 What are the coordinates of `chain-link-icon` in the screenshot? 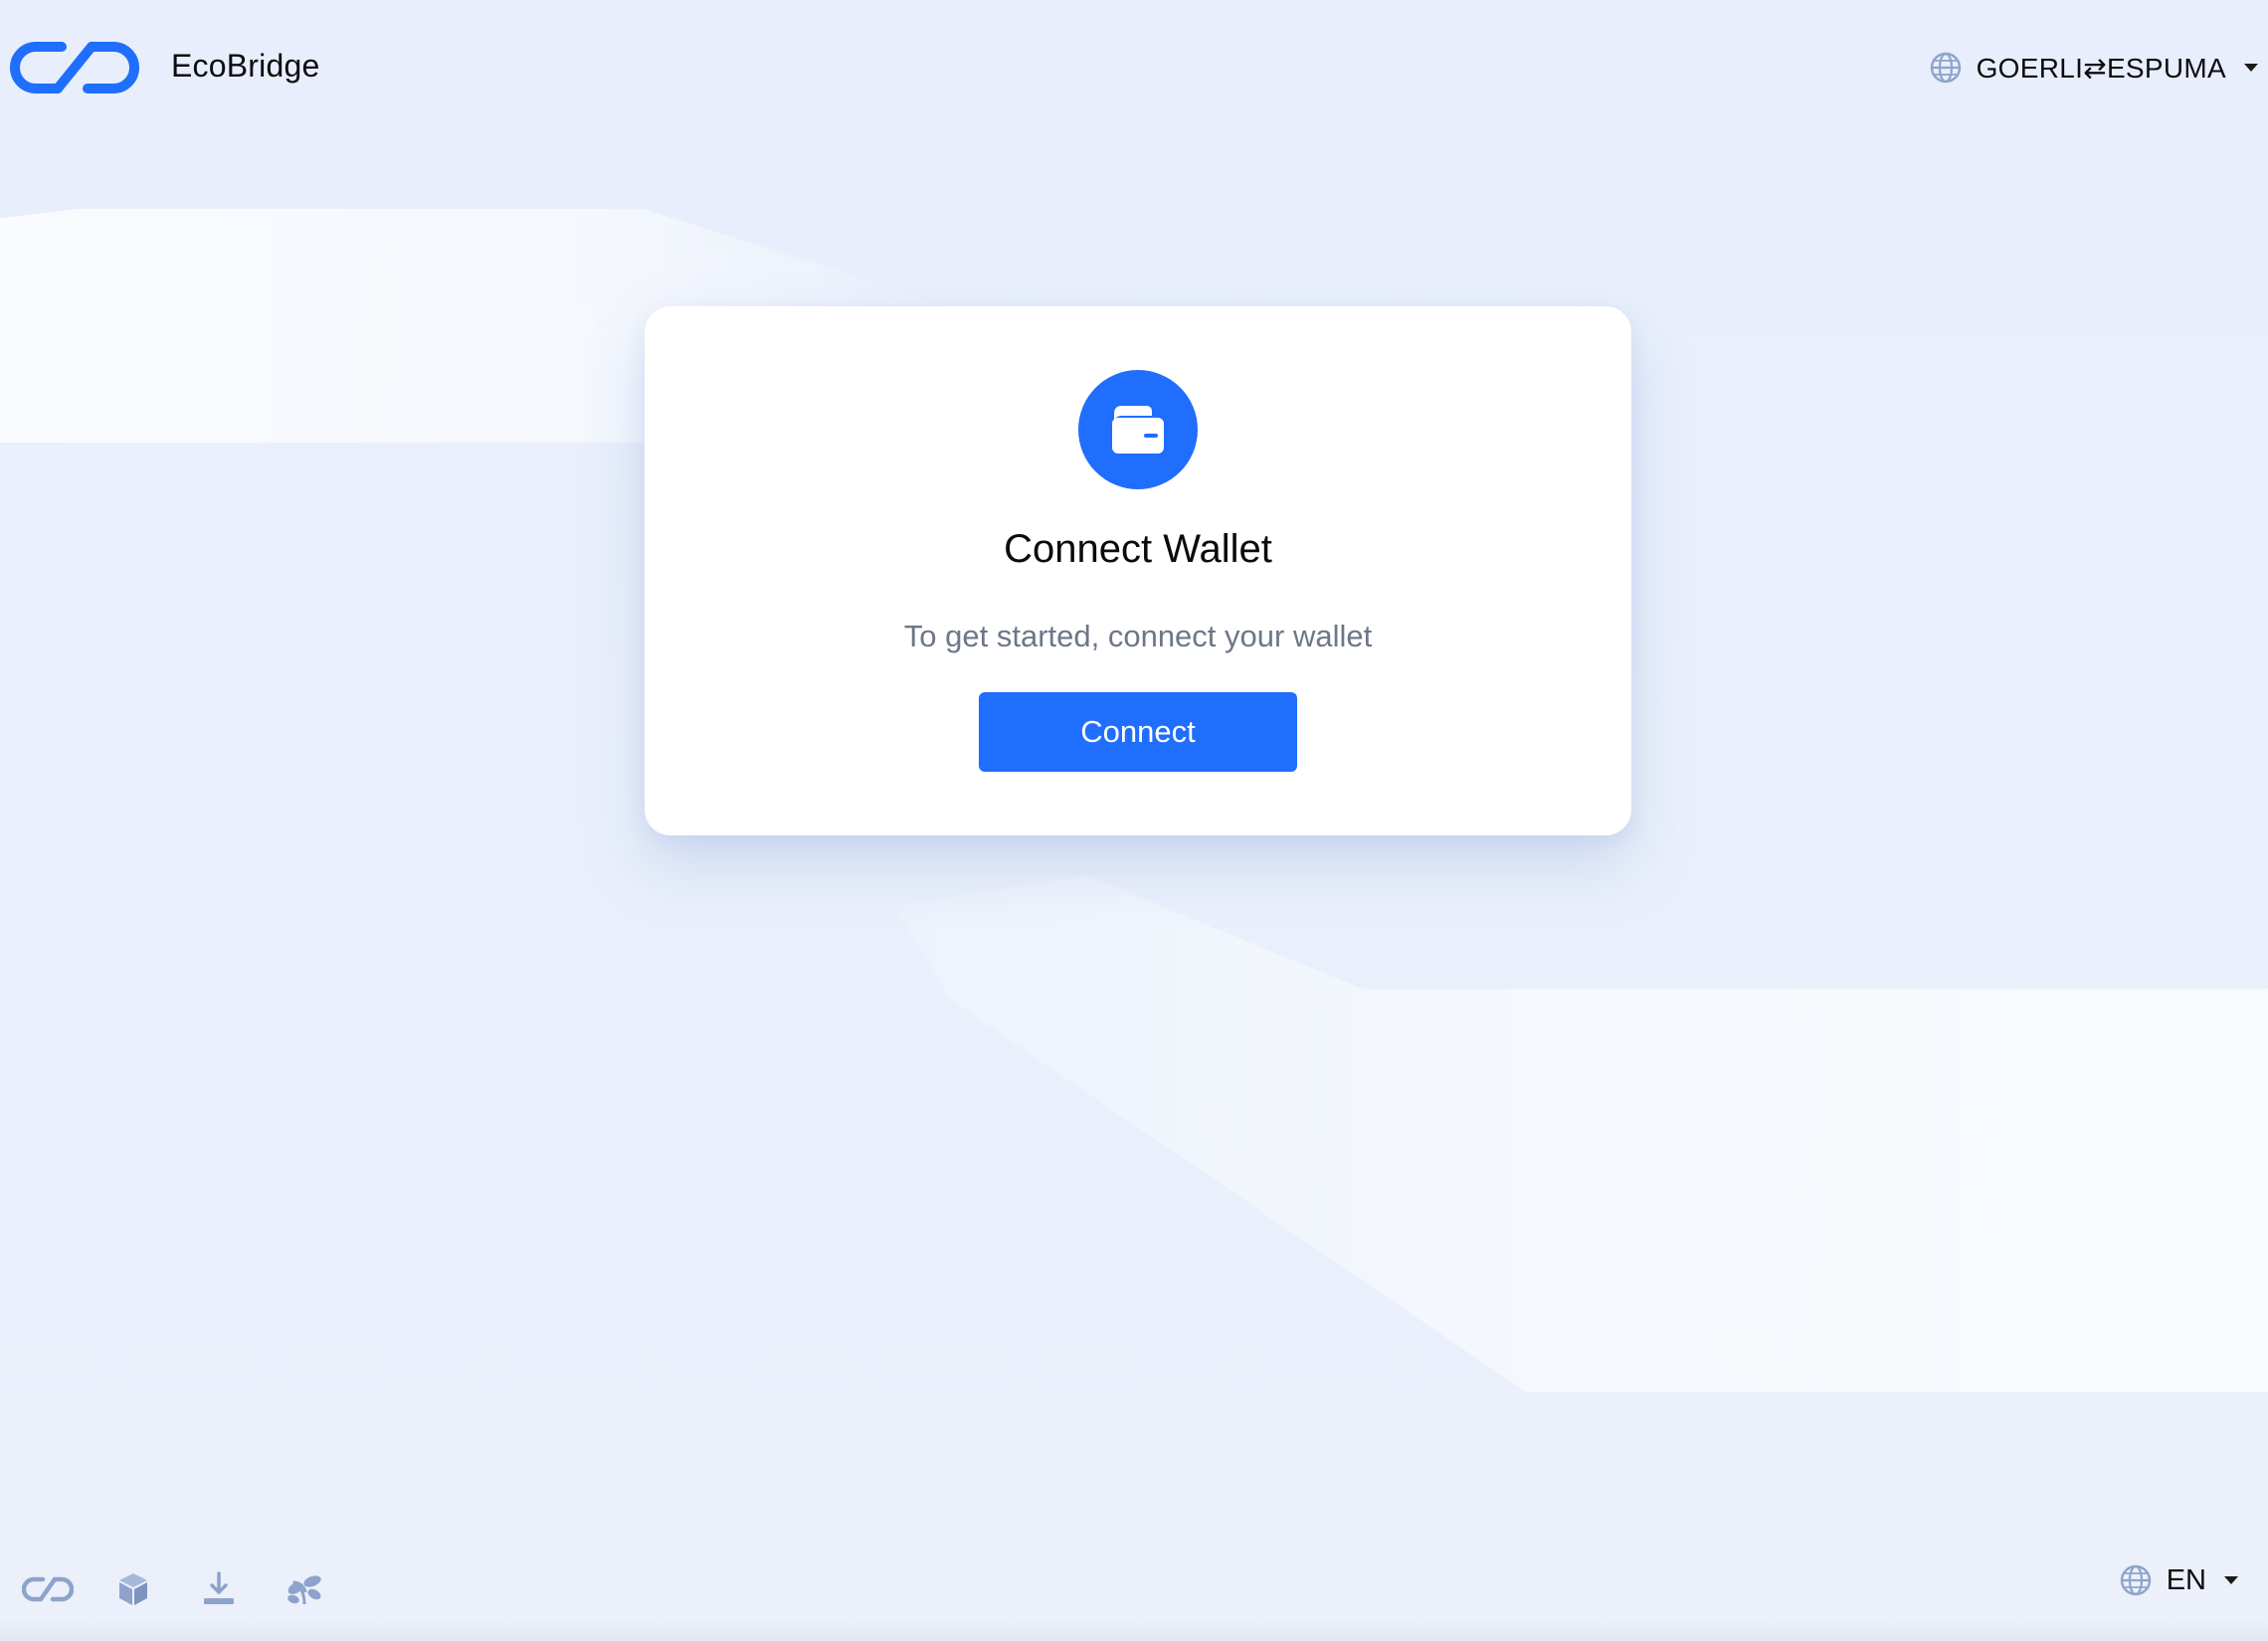 It's located at (48, 1589).